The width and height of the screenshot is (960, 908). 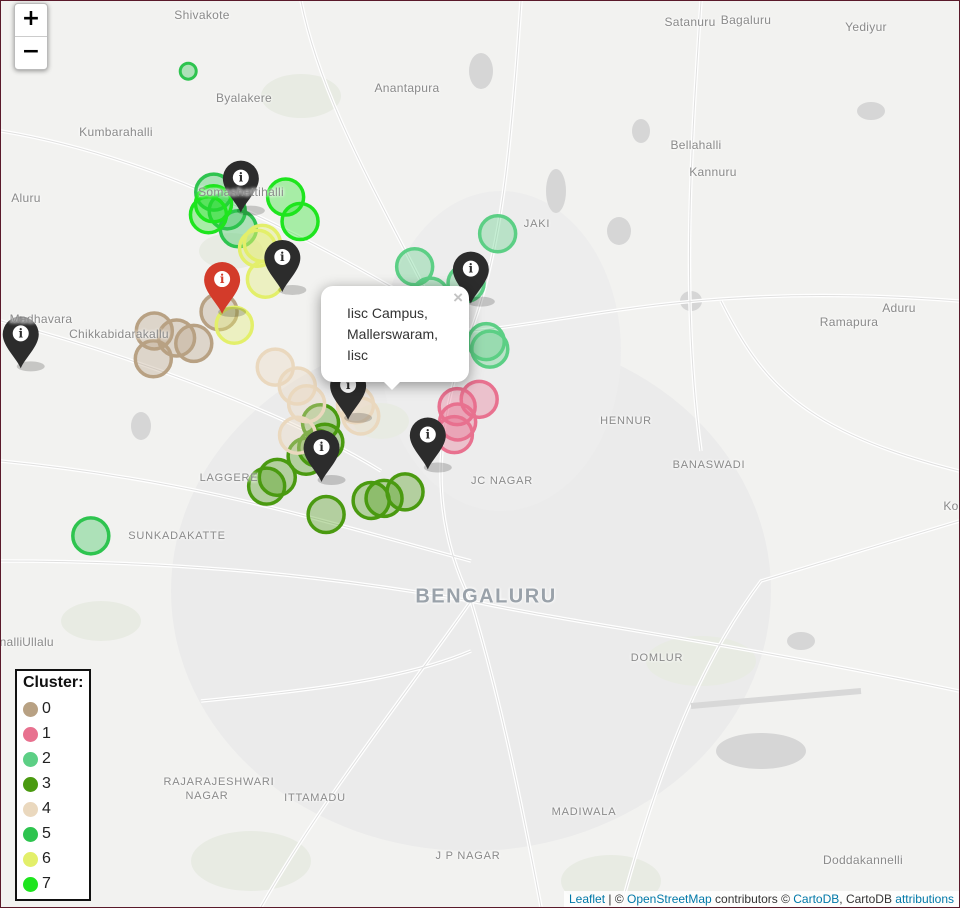 I want to click on place-label: NAGAR, so click(x=207, y=796).